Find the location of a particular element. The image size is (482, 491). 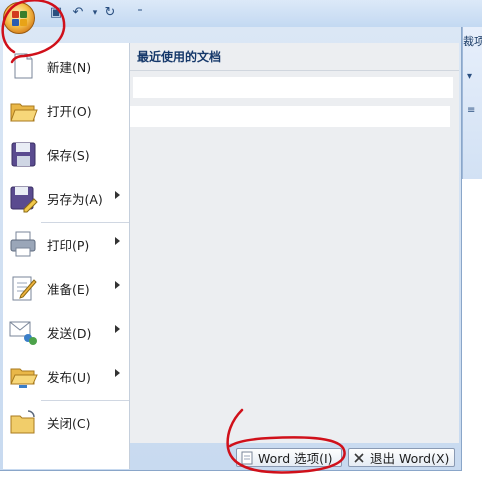

menu-item-label: 保存(S) is located at coordinates (68, 155).